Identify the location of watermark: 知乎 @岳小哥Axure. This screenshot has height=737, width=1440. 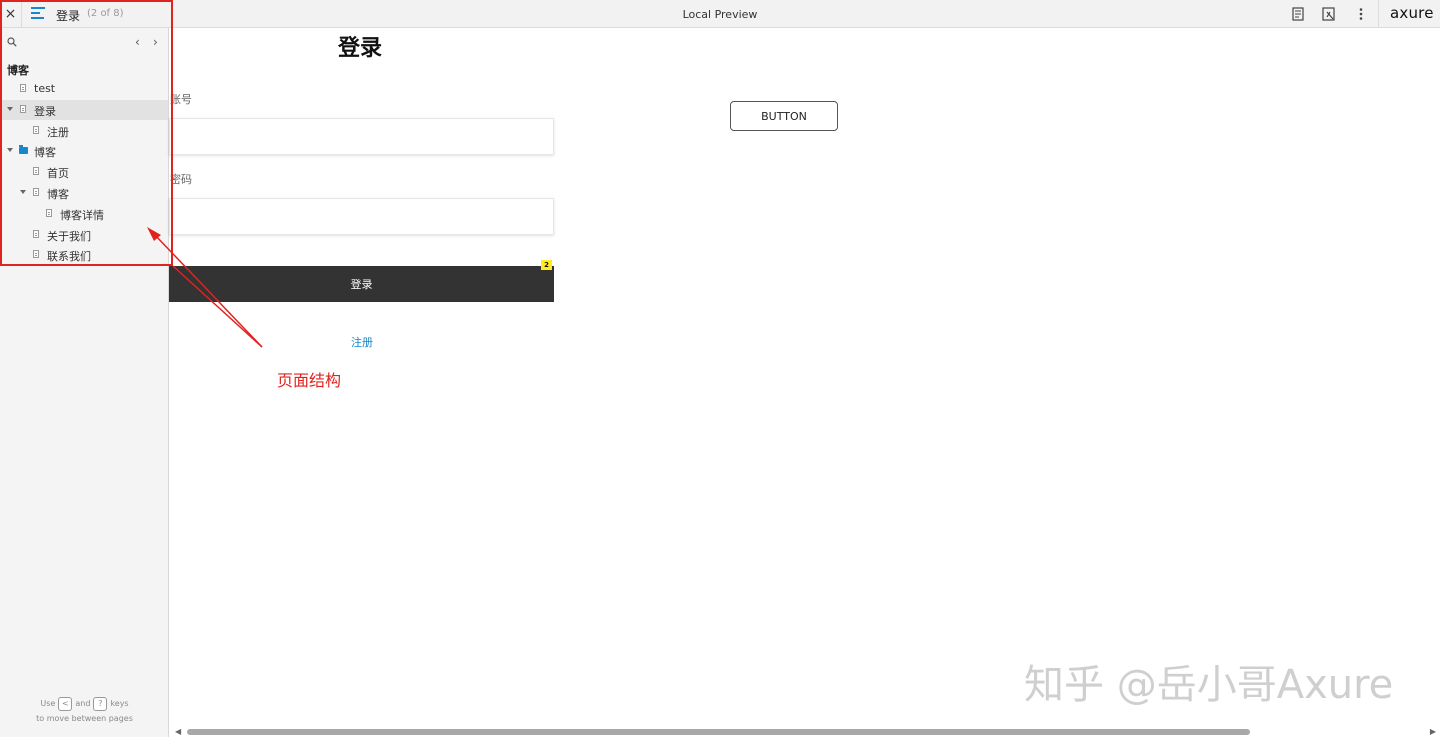
(1209, 685).